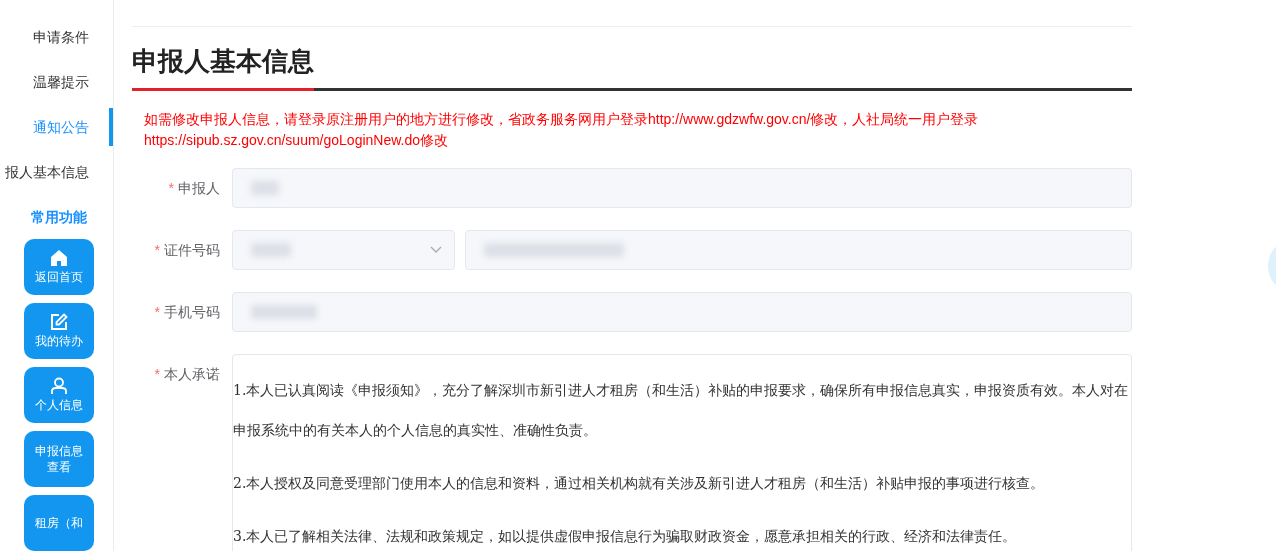 Image resolution: width=1276 pixels, height=551 pixels. I want to click on nav-item: 通知公告, so click(73, 127).